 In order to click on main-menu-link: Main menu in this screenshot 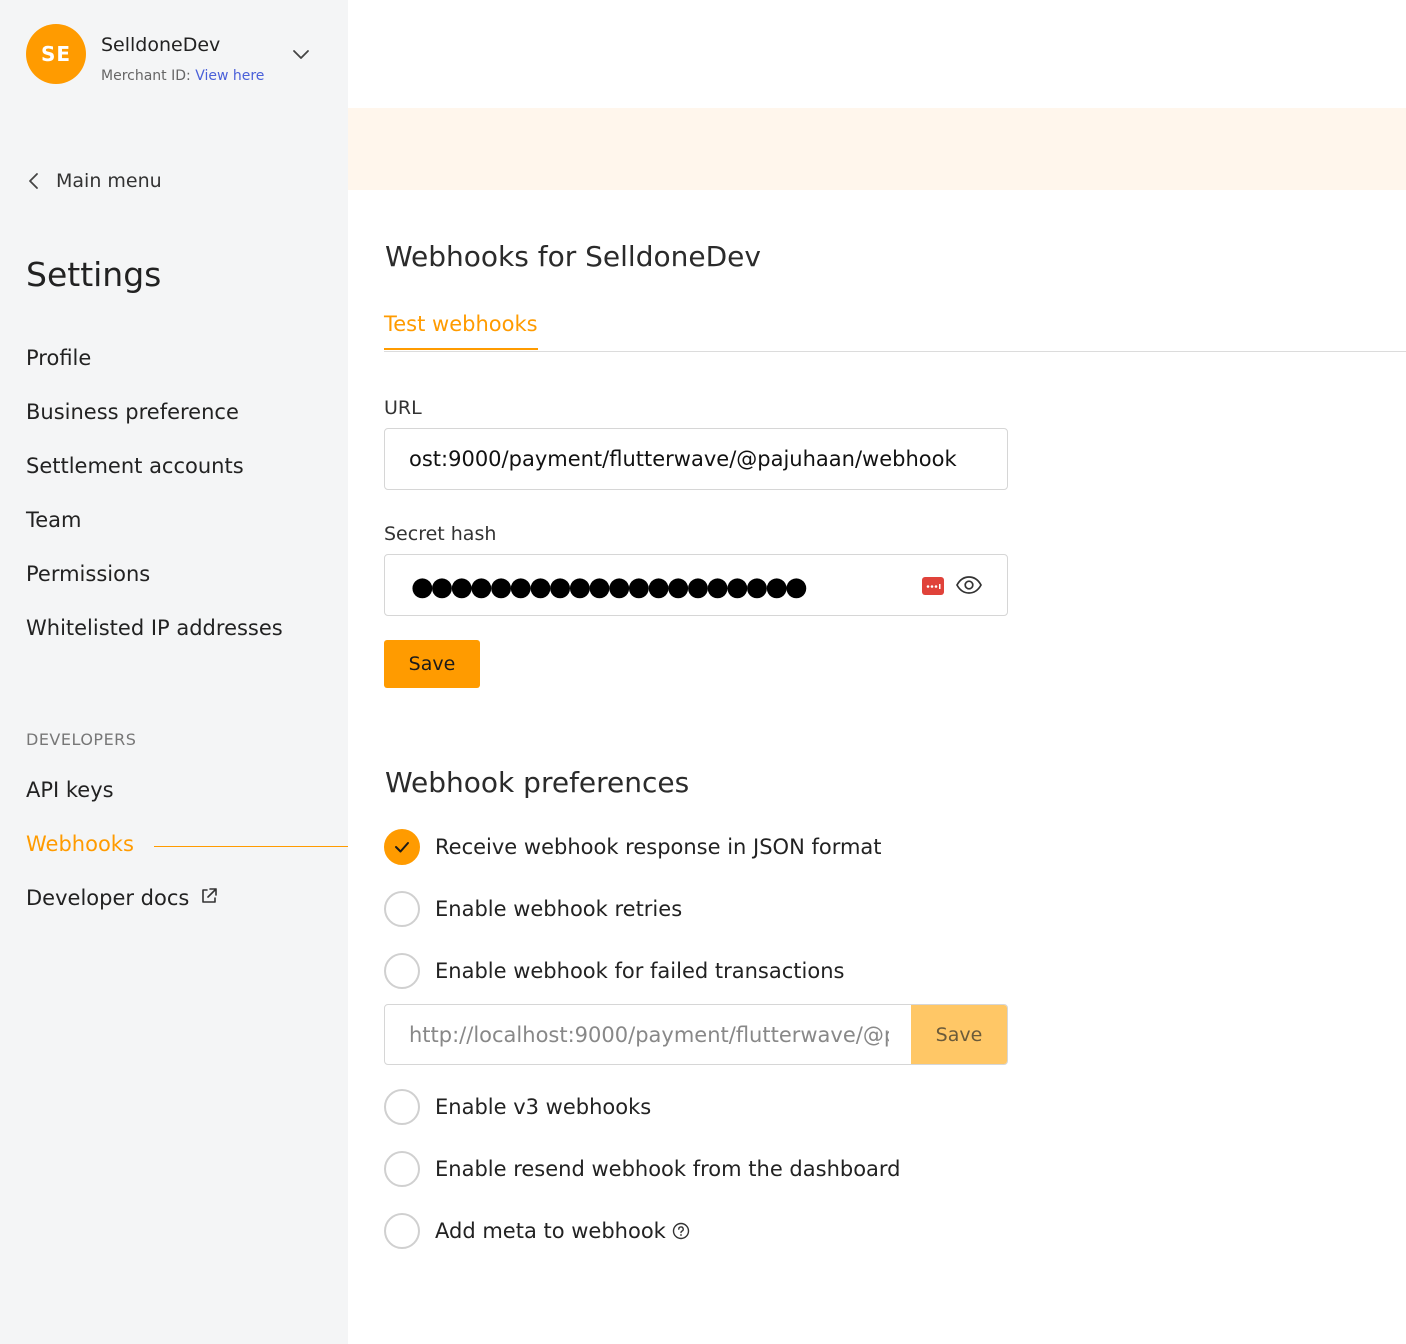, I will do `click(94, 181)`.